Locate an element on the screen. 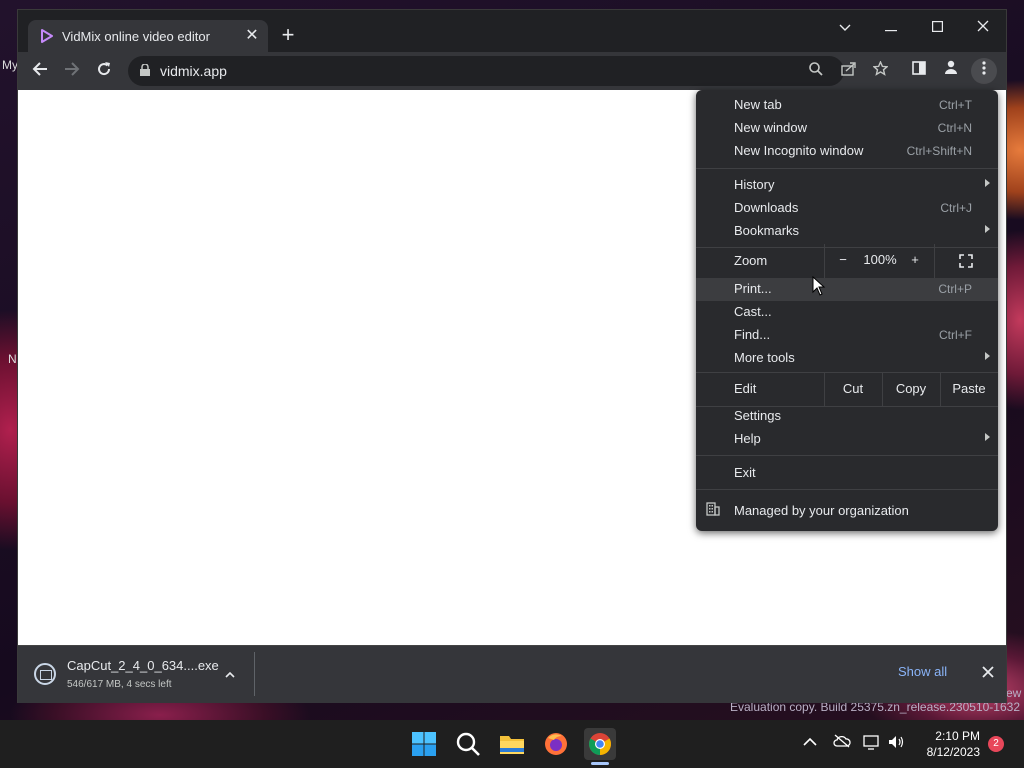 The image size is (1024, 768). menu-item-label: Exit is located at coordinates (745, 472).